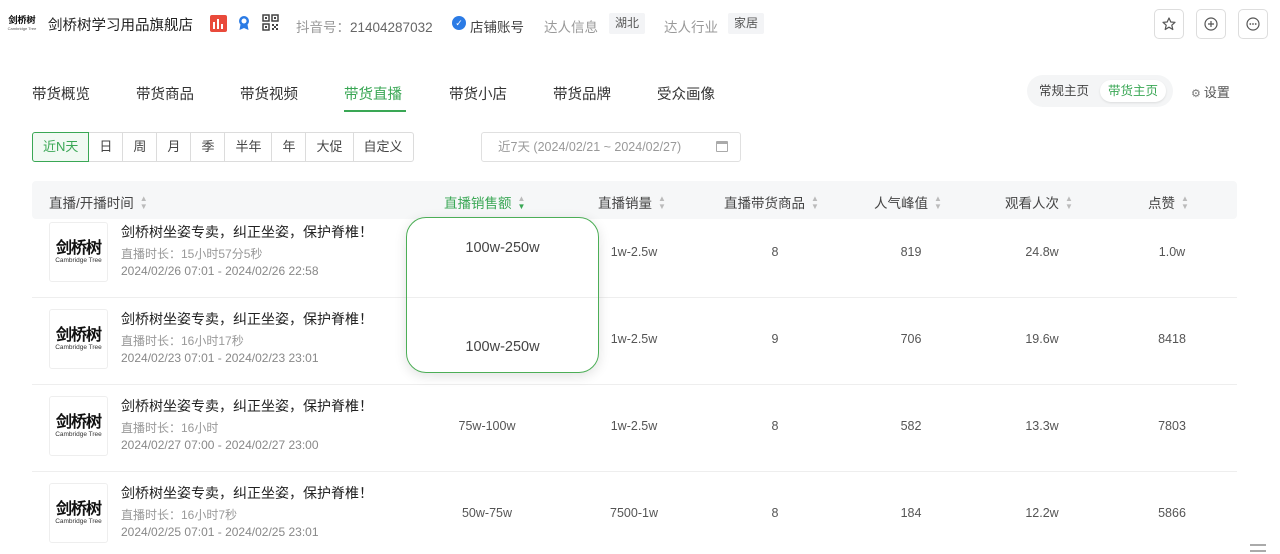 This screenshot has height=554, width=1280. I want to click on cell-peak: 582, so click(911, 426).